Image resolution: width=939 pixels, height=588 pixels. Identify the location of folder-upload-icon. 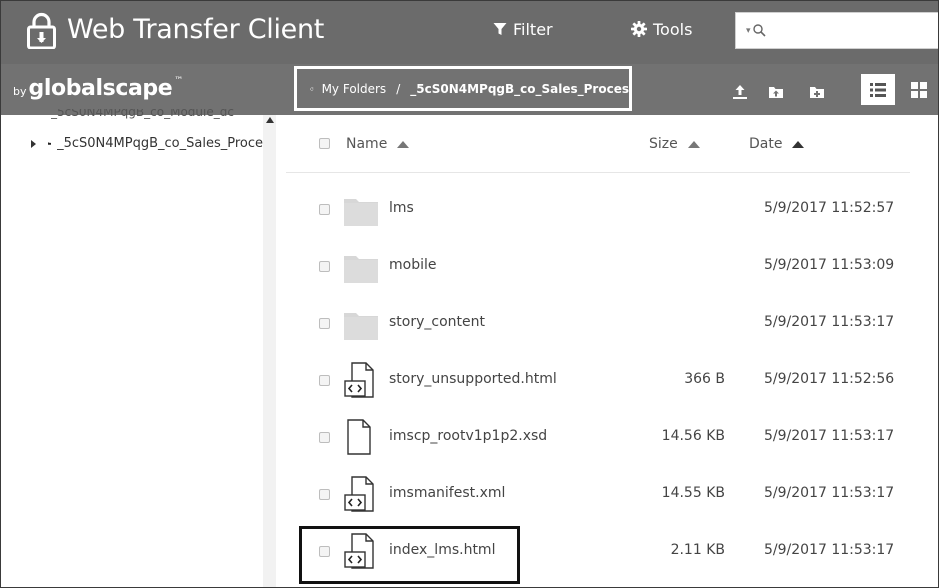
(776, 92).